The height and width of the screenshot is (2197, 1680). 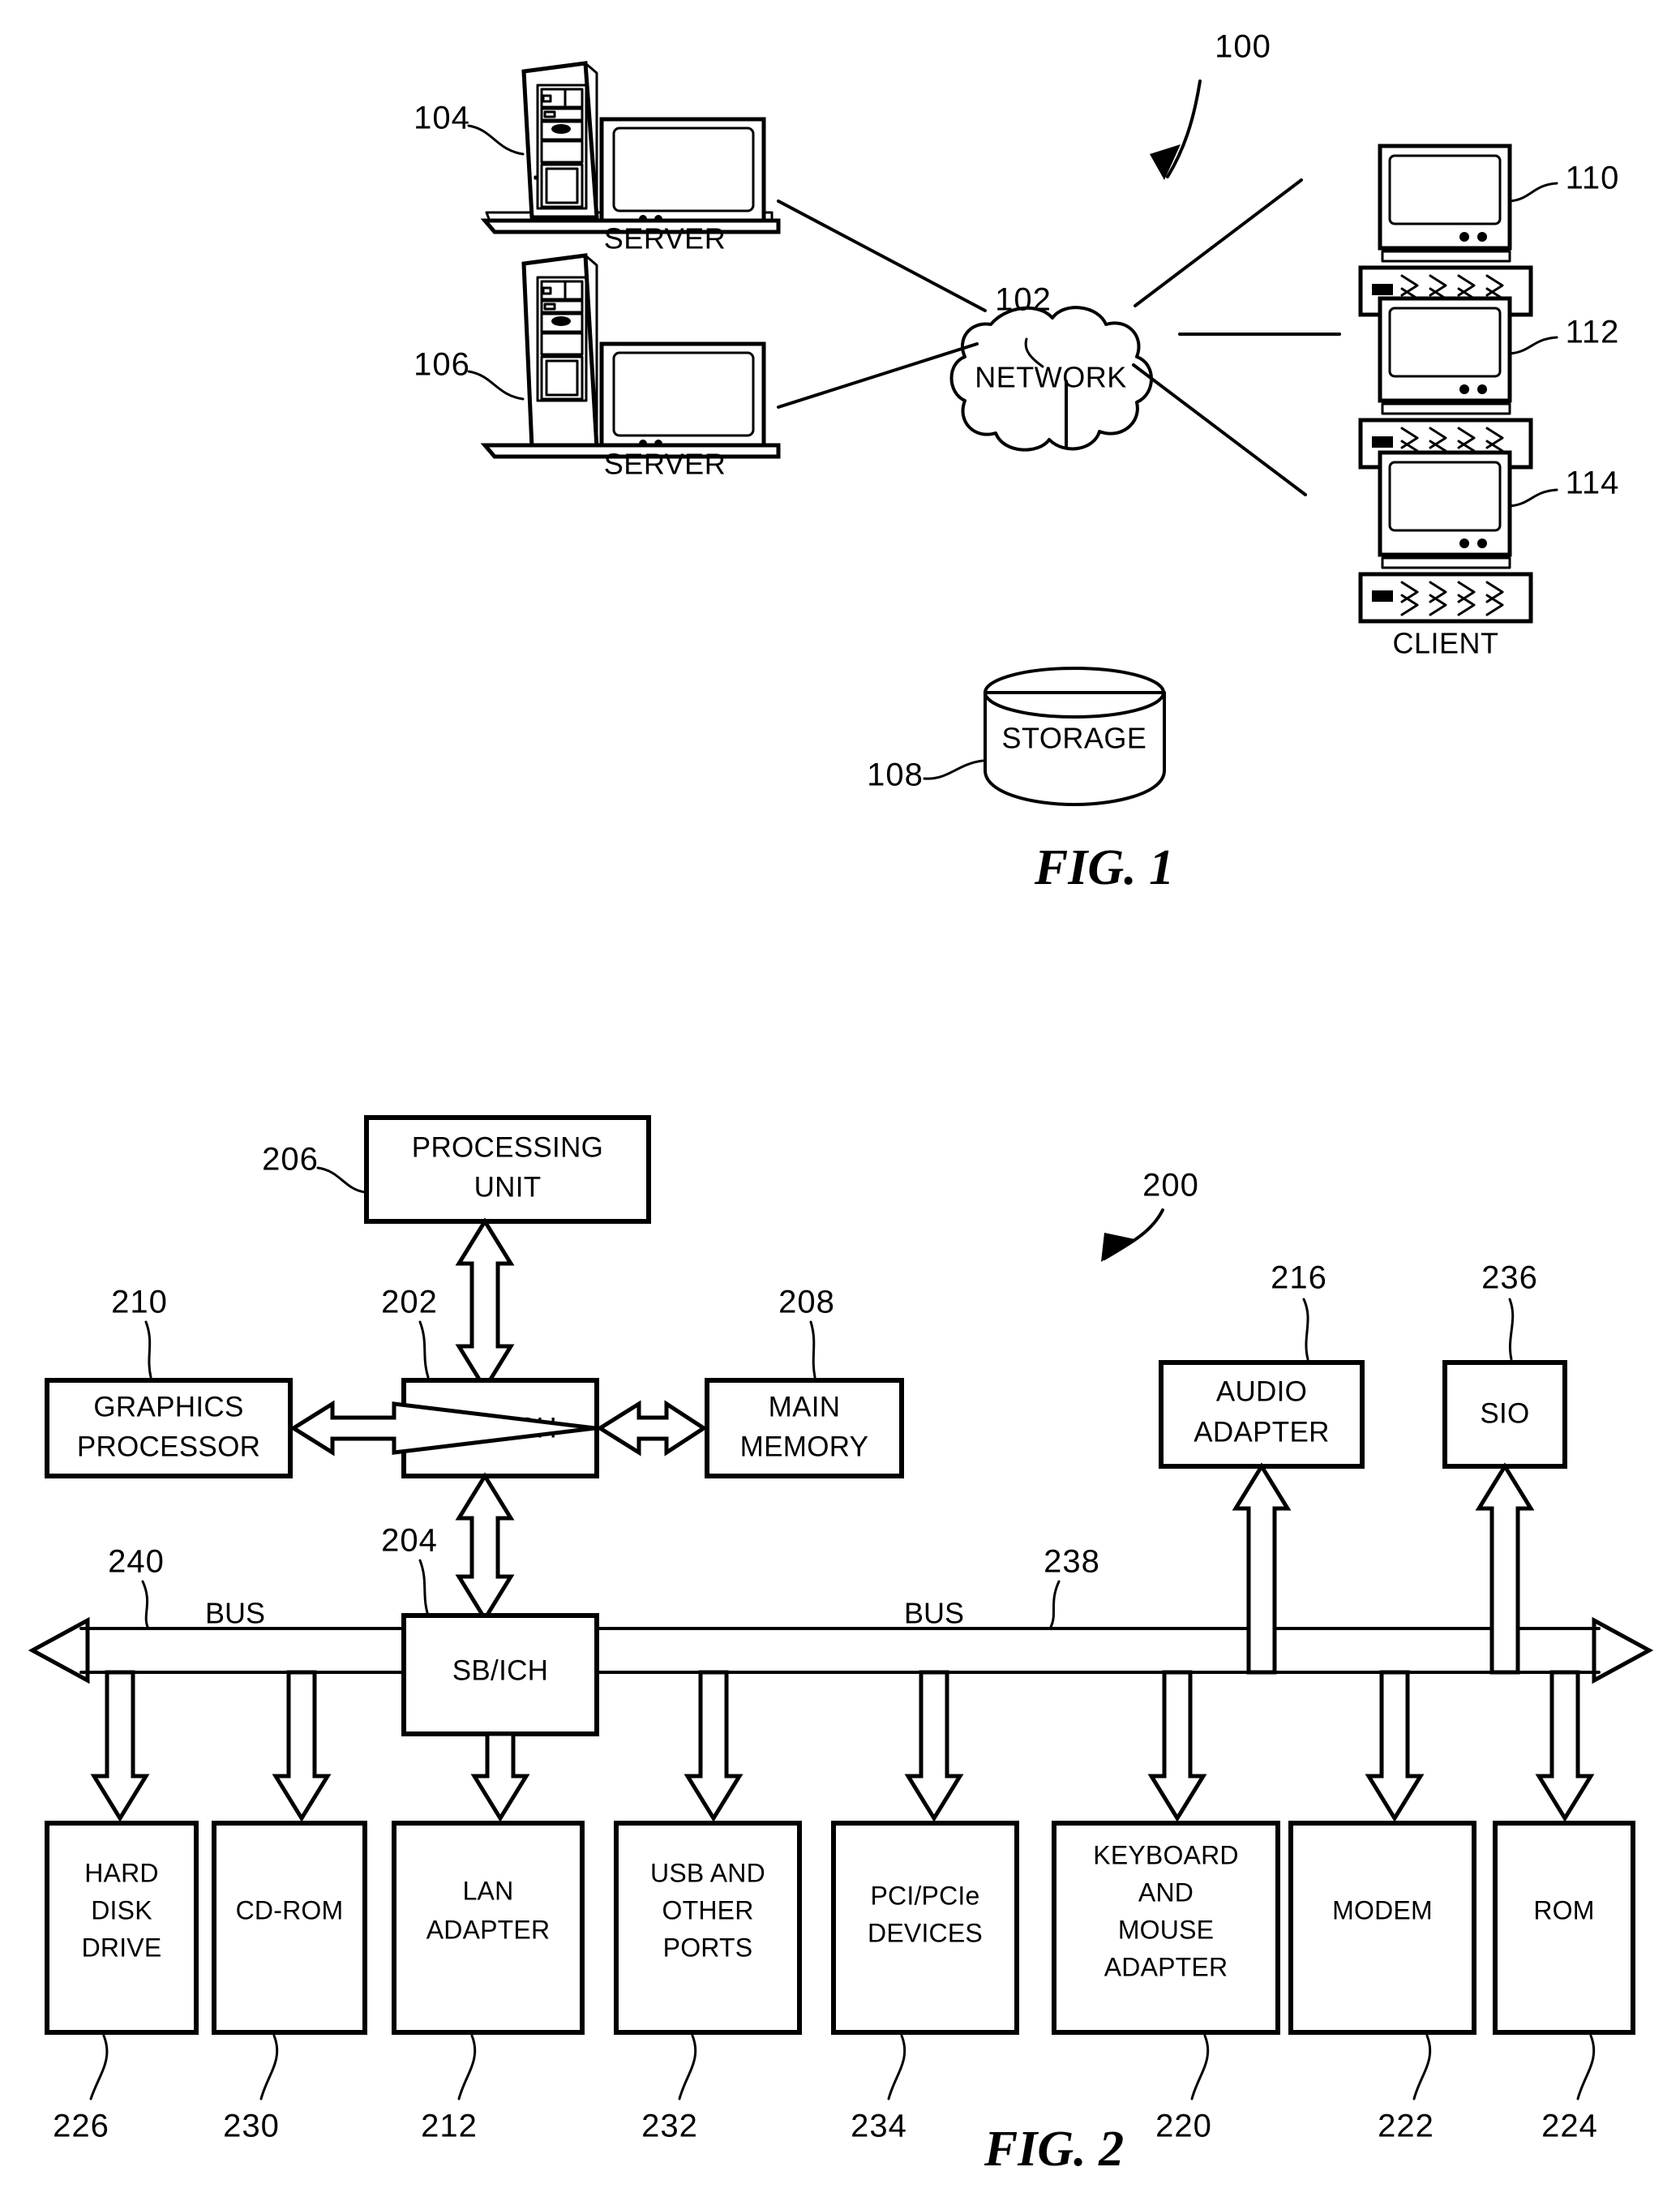 I want to click on bus-label-right: BUS, so click(x=934, y=1613).